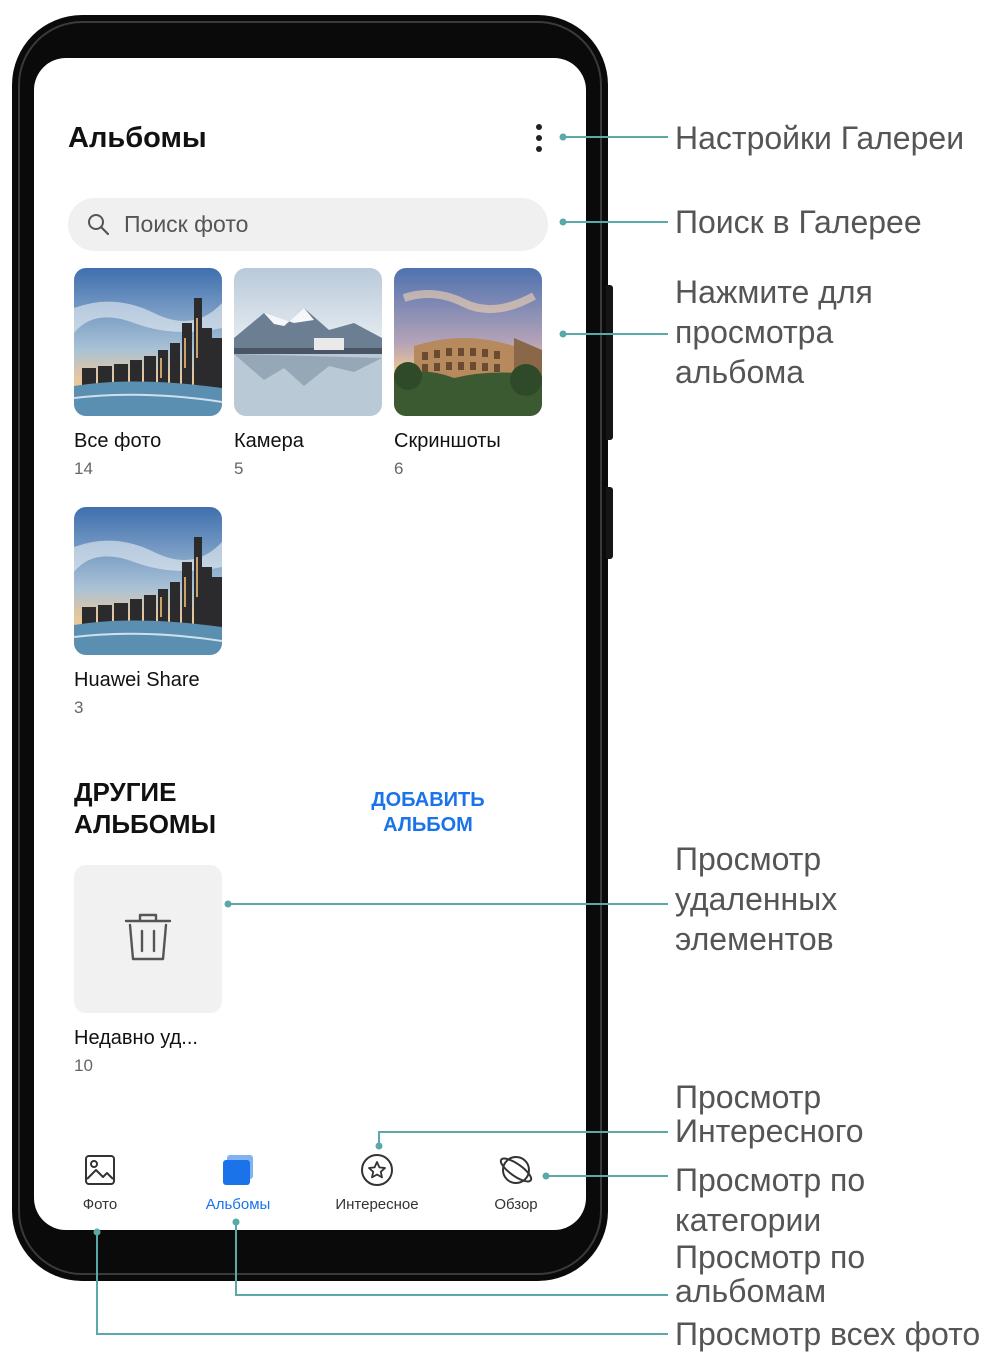  What do you see at coordinates (769, 1114) in the screenshot?
I see `callout-discover: Просмотр Интересного` at bounding box center [769, 1114].